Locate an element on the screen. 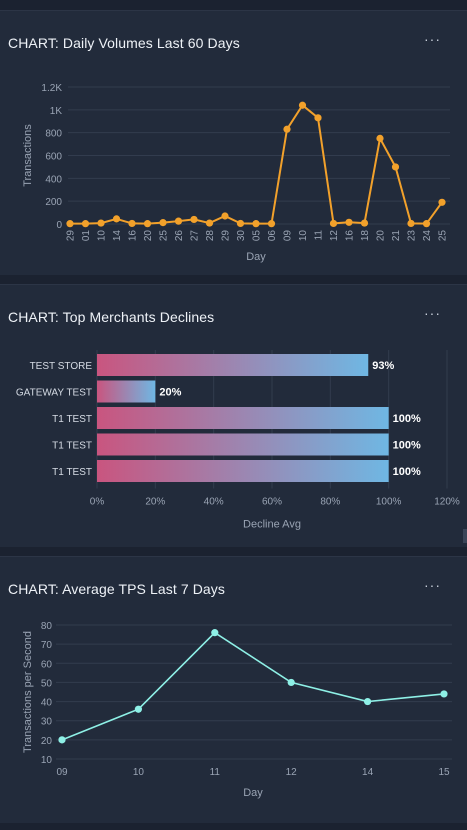 This screenshot has width=467, height=830. x-tick-label: 06 is located at coordinates (272, 236).